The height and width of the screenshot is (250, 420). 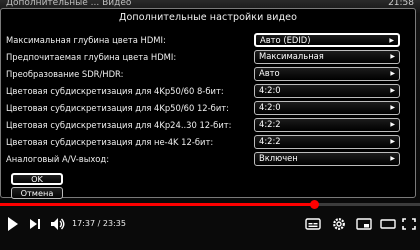 What do you see at coordinates (58, 159) in the screenshot?
I see `setting-label: Аналоговый A/V-выход:` at bounding box center [58, 159].